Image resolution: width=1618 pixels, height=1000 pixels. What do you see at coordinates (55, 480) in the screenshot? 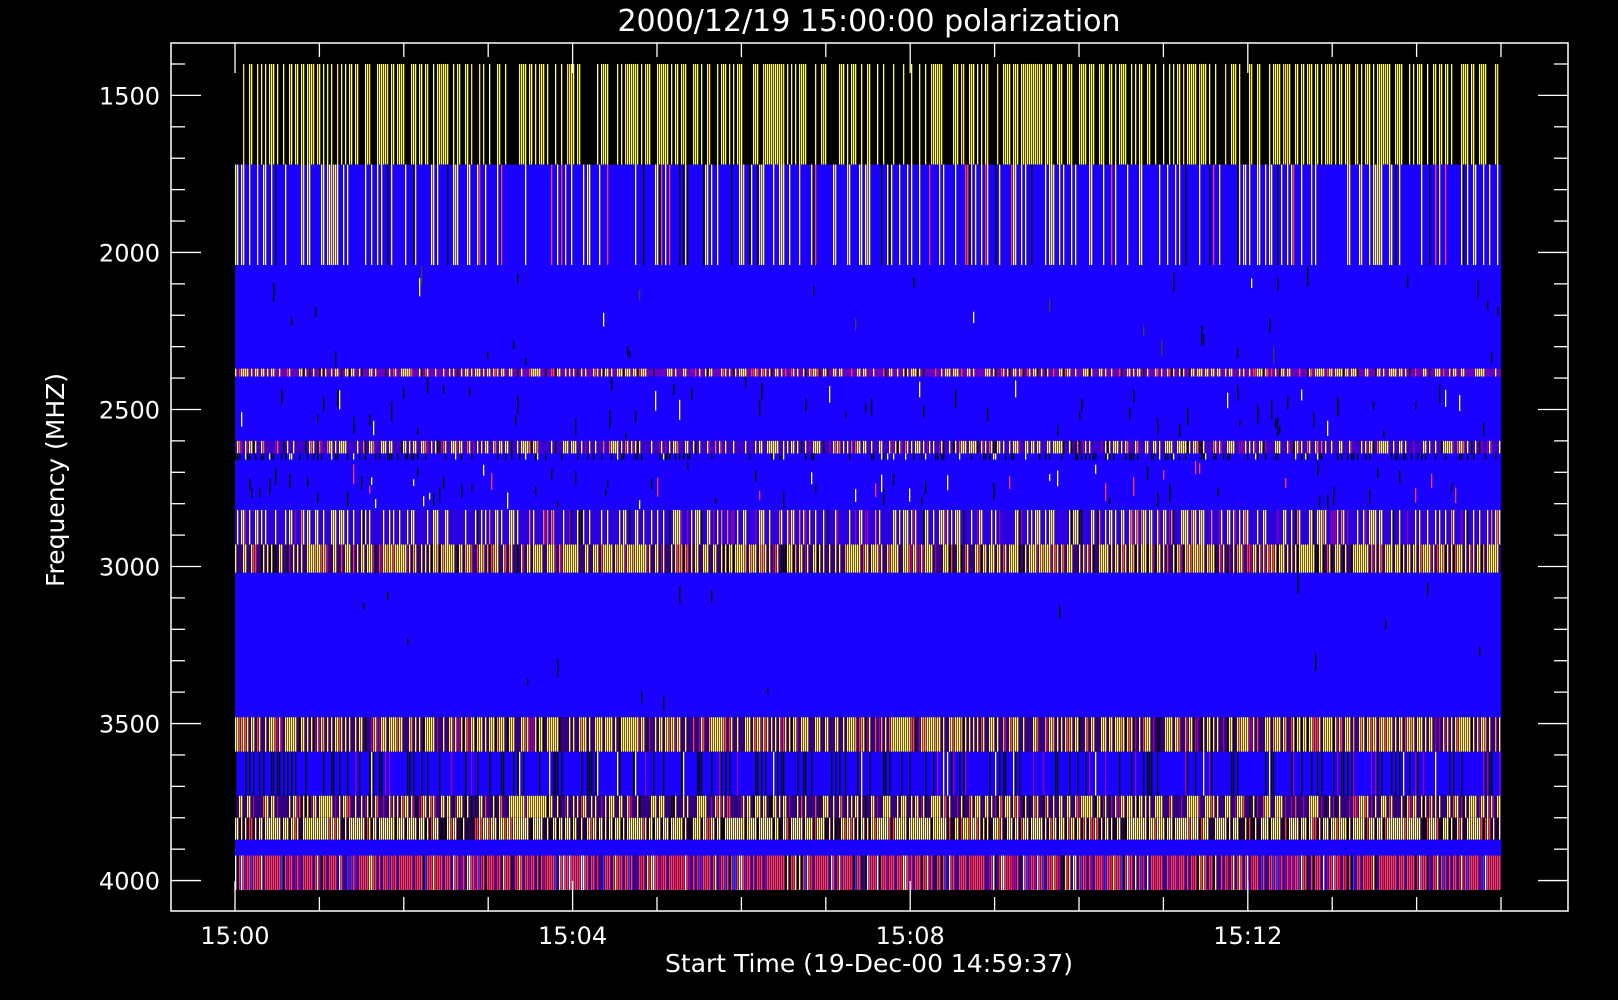
I see `y-axis-label: Frequency (MHZ)` at bounding box center [55, 480].